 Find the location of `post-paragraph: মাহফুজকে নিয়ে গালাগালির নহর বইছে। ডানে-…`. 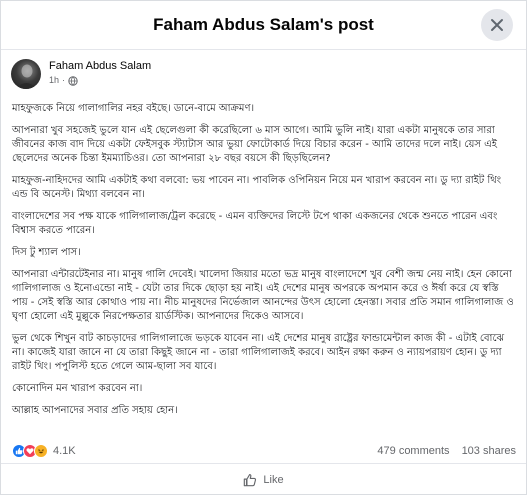

post-paragraph: মাহফুজকে নিয়ে গালাগালির নহর বইছে। ডানে-… is located at coordinates (133, 108).